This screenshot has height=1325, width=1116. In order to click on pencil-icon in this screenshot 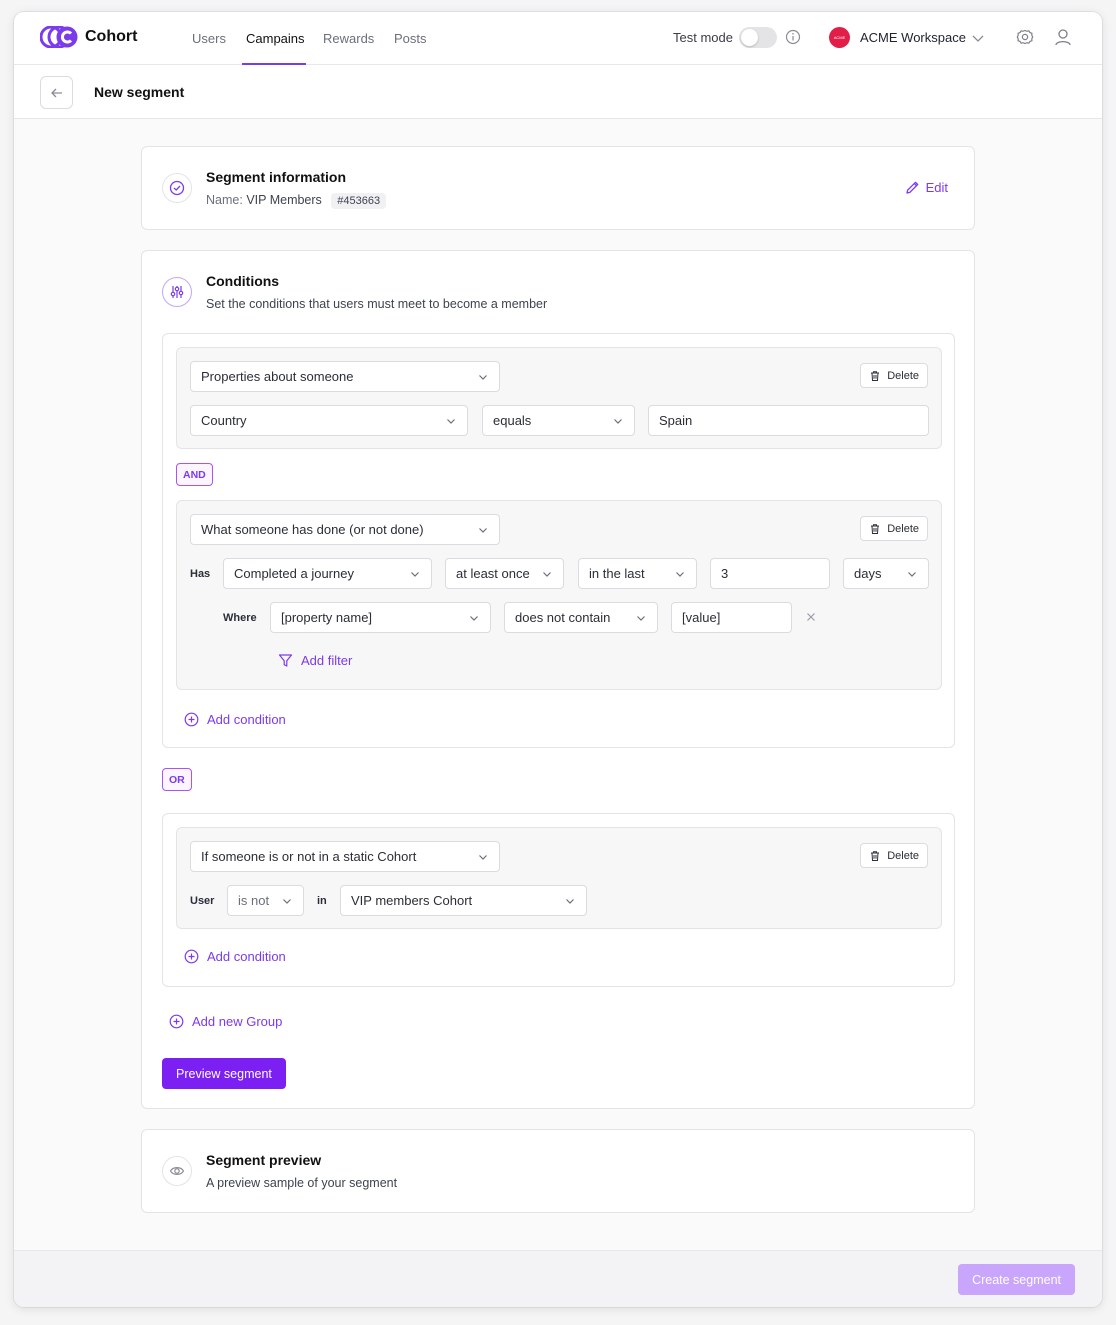, I will do `click(911, 187)`.